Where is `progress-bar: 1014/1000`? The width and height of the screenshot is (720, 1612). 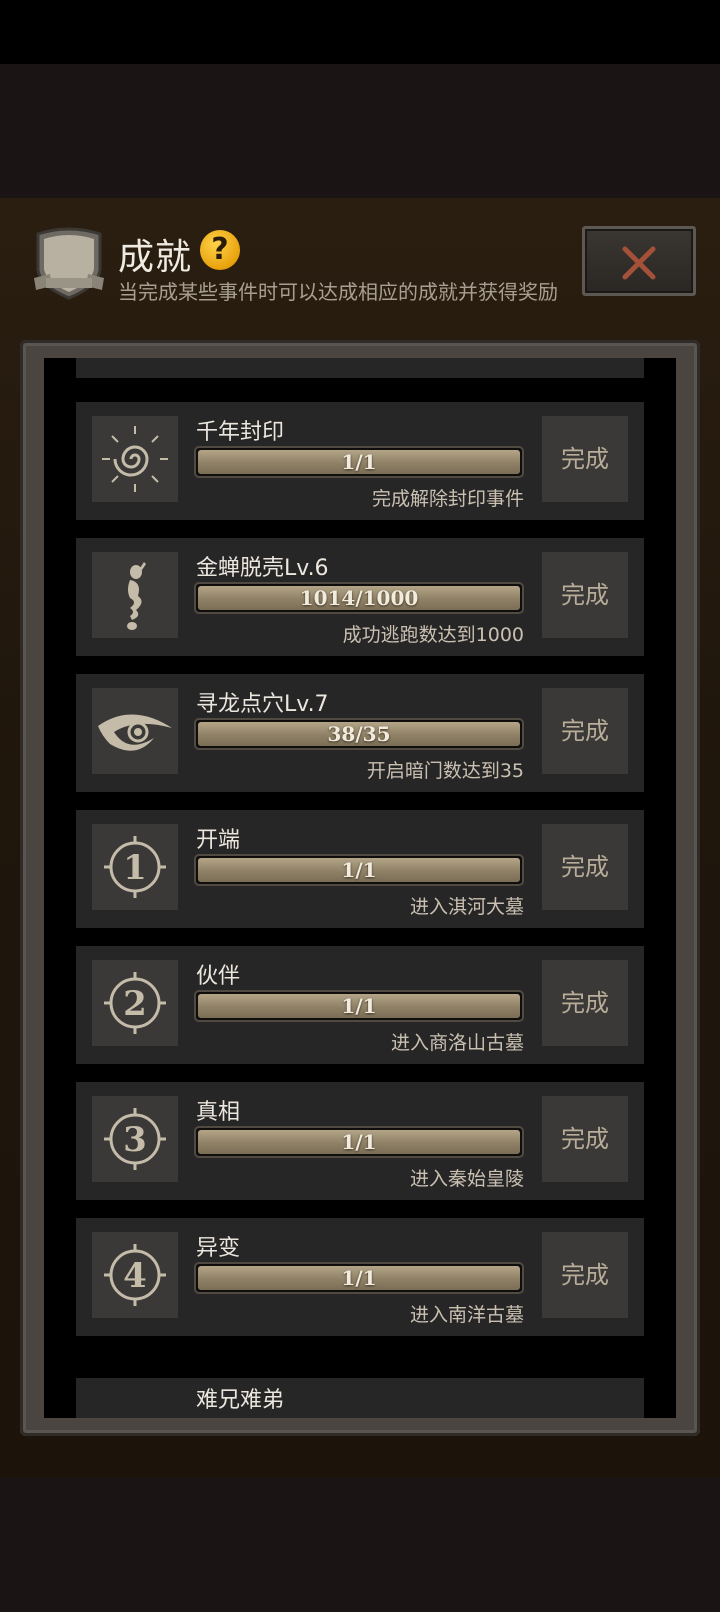
progress-bar: 1014/1000 is located at coordinates (359, 598).